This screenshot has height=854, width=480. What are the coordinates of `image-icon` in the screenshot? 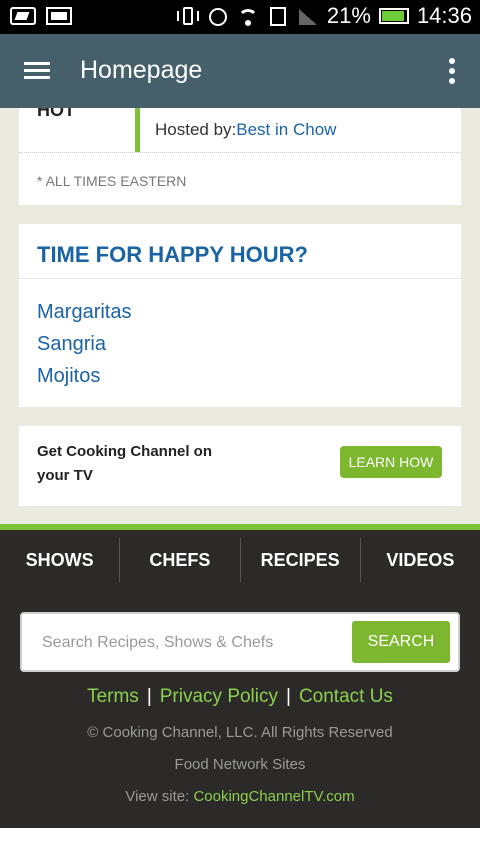 It's located at (59, 16).